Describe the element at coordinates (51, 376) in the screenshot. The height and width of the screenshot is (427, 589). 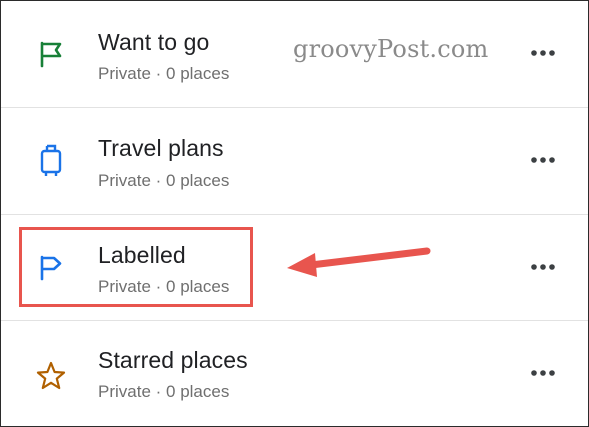
I see `star-icon` at that location.